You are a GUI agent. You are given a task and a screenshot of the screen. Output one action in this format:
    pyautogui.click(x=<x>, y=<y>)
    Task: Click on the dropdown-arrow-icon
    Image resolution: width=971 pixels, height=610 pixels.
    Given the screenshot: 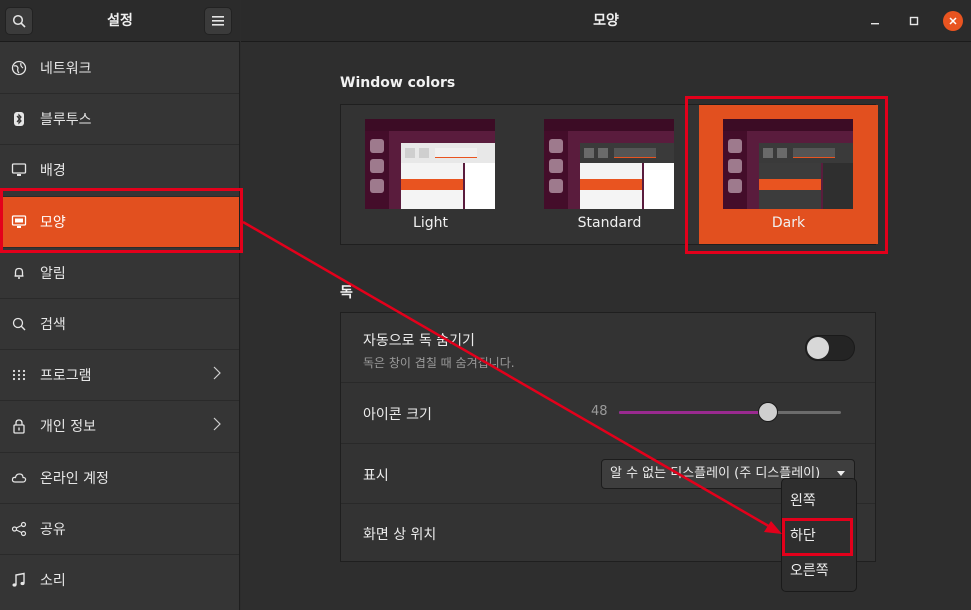 What is the action you would take?
    pyautogui.click(x=841, y=473)
    